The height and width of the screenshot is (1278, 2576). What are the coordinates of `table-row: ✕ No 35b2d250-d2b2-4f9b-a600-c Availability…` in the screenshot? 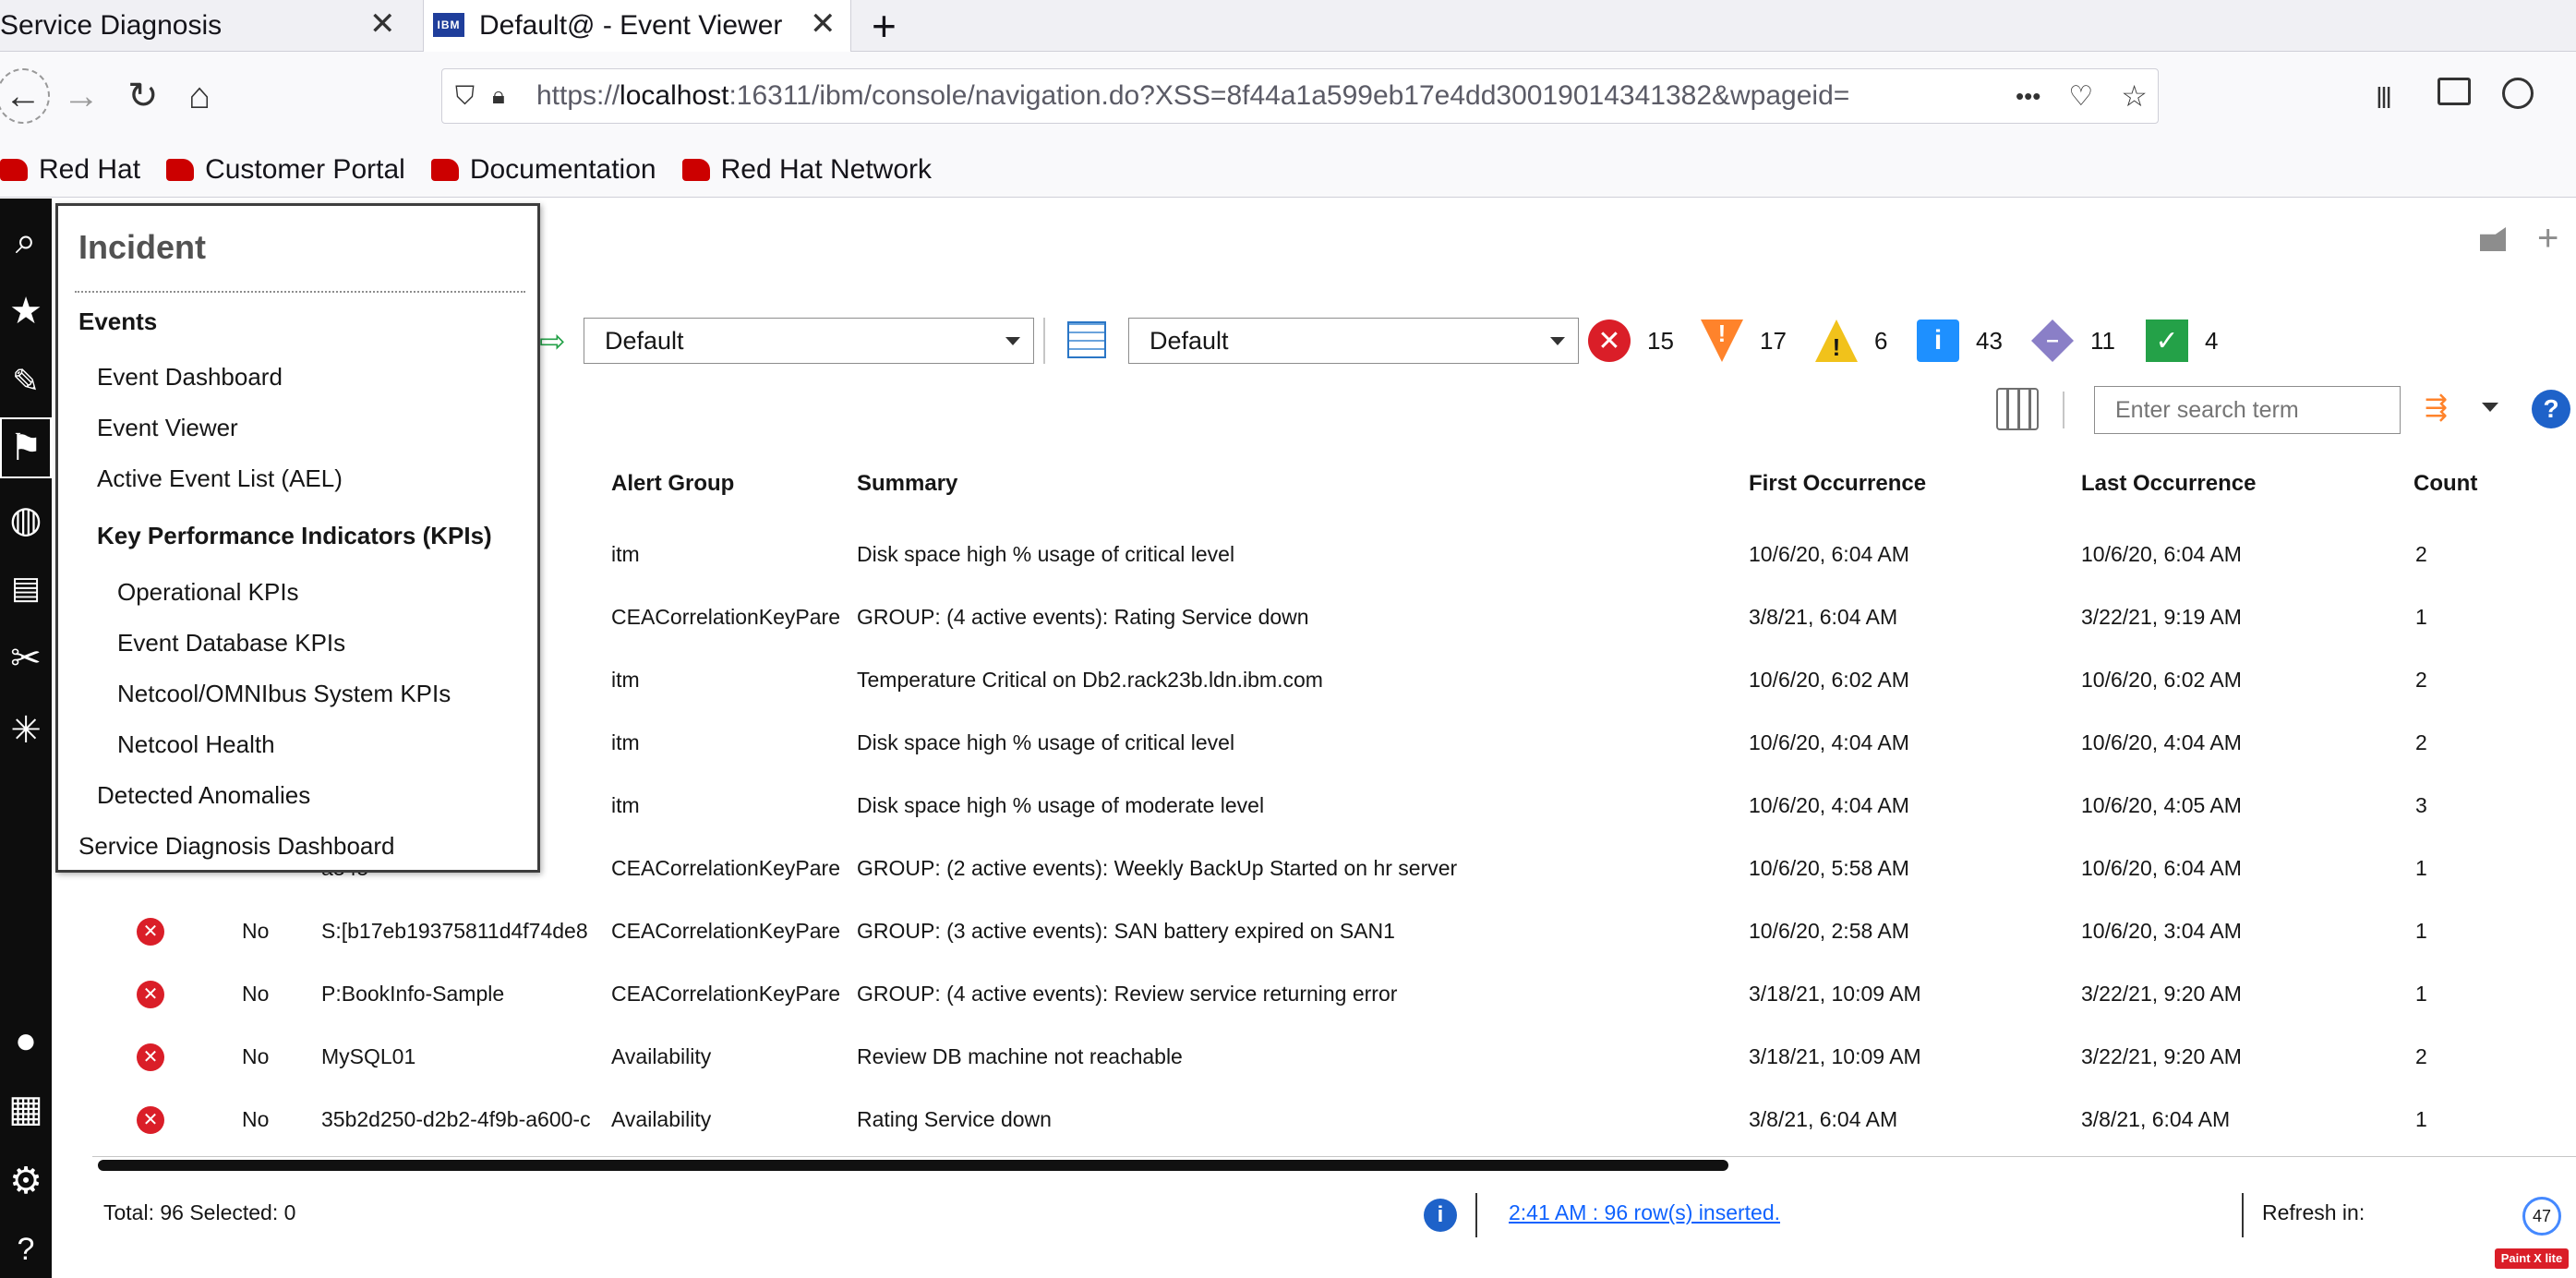 It's located at (1334, 1120).